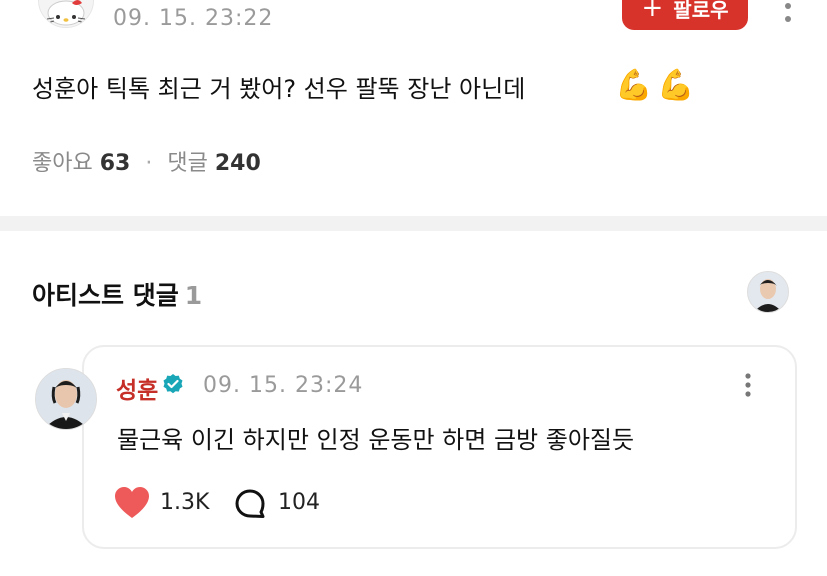 The height and width of the screenshot is (576, 827). I want to click on comment-author-avatar, so click(66, 399).